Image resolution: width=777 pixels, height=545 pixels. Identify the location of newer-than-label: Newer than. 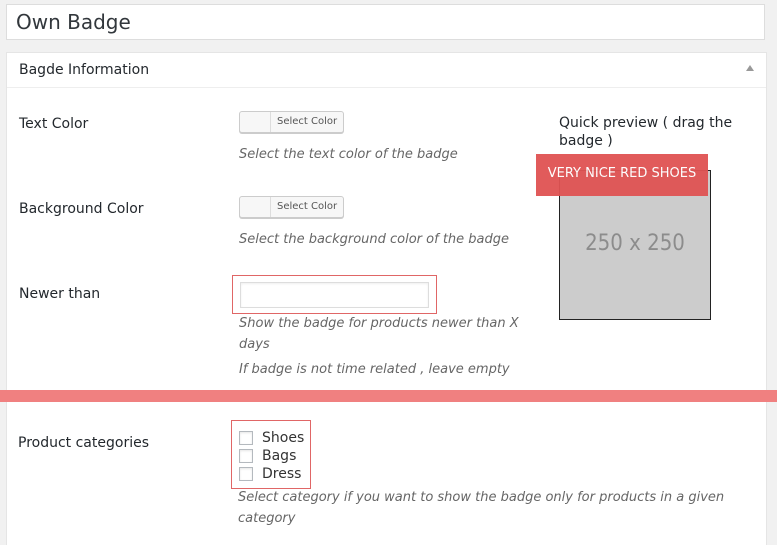
(60, 294).